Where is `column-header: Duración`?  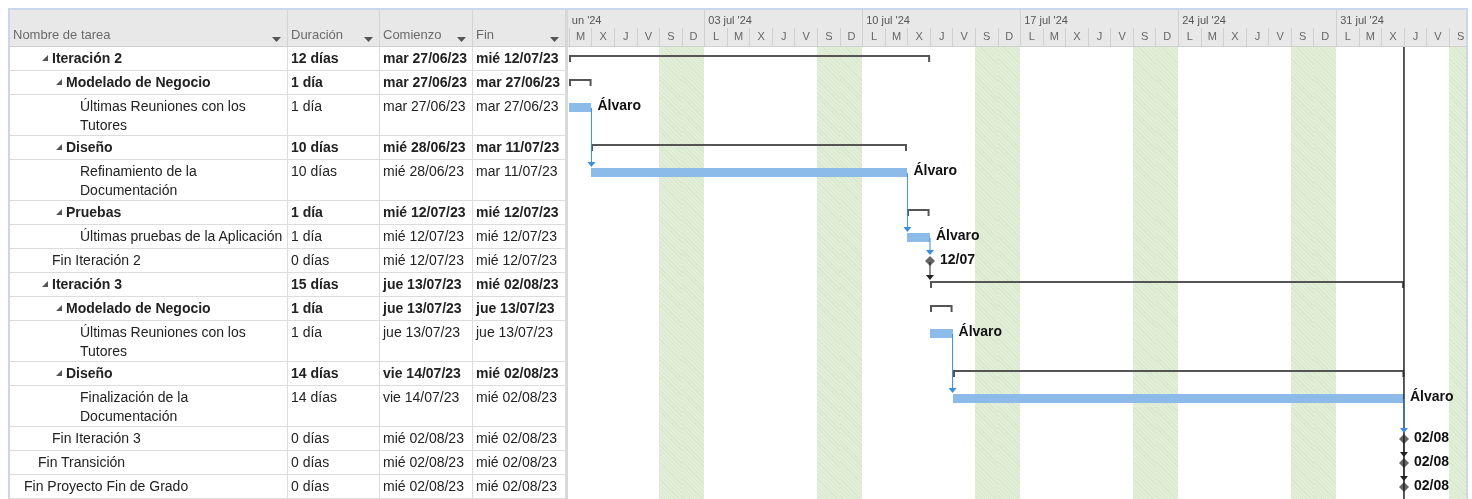
column-header: Duración is located at coordinates (334, 28).